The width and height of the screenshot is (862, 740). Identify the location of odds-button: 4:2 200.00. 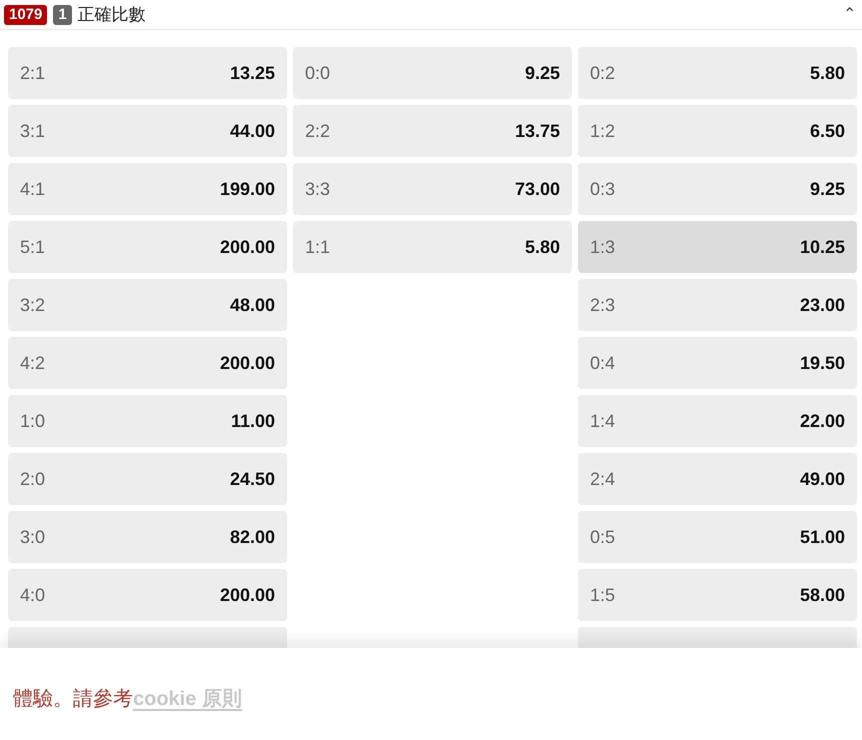
(147, 363).